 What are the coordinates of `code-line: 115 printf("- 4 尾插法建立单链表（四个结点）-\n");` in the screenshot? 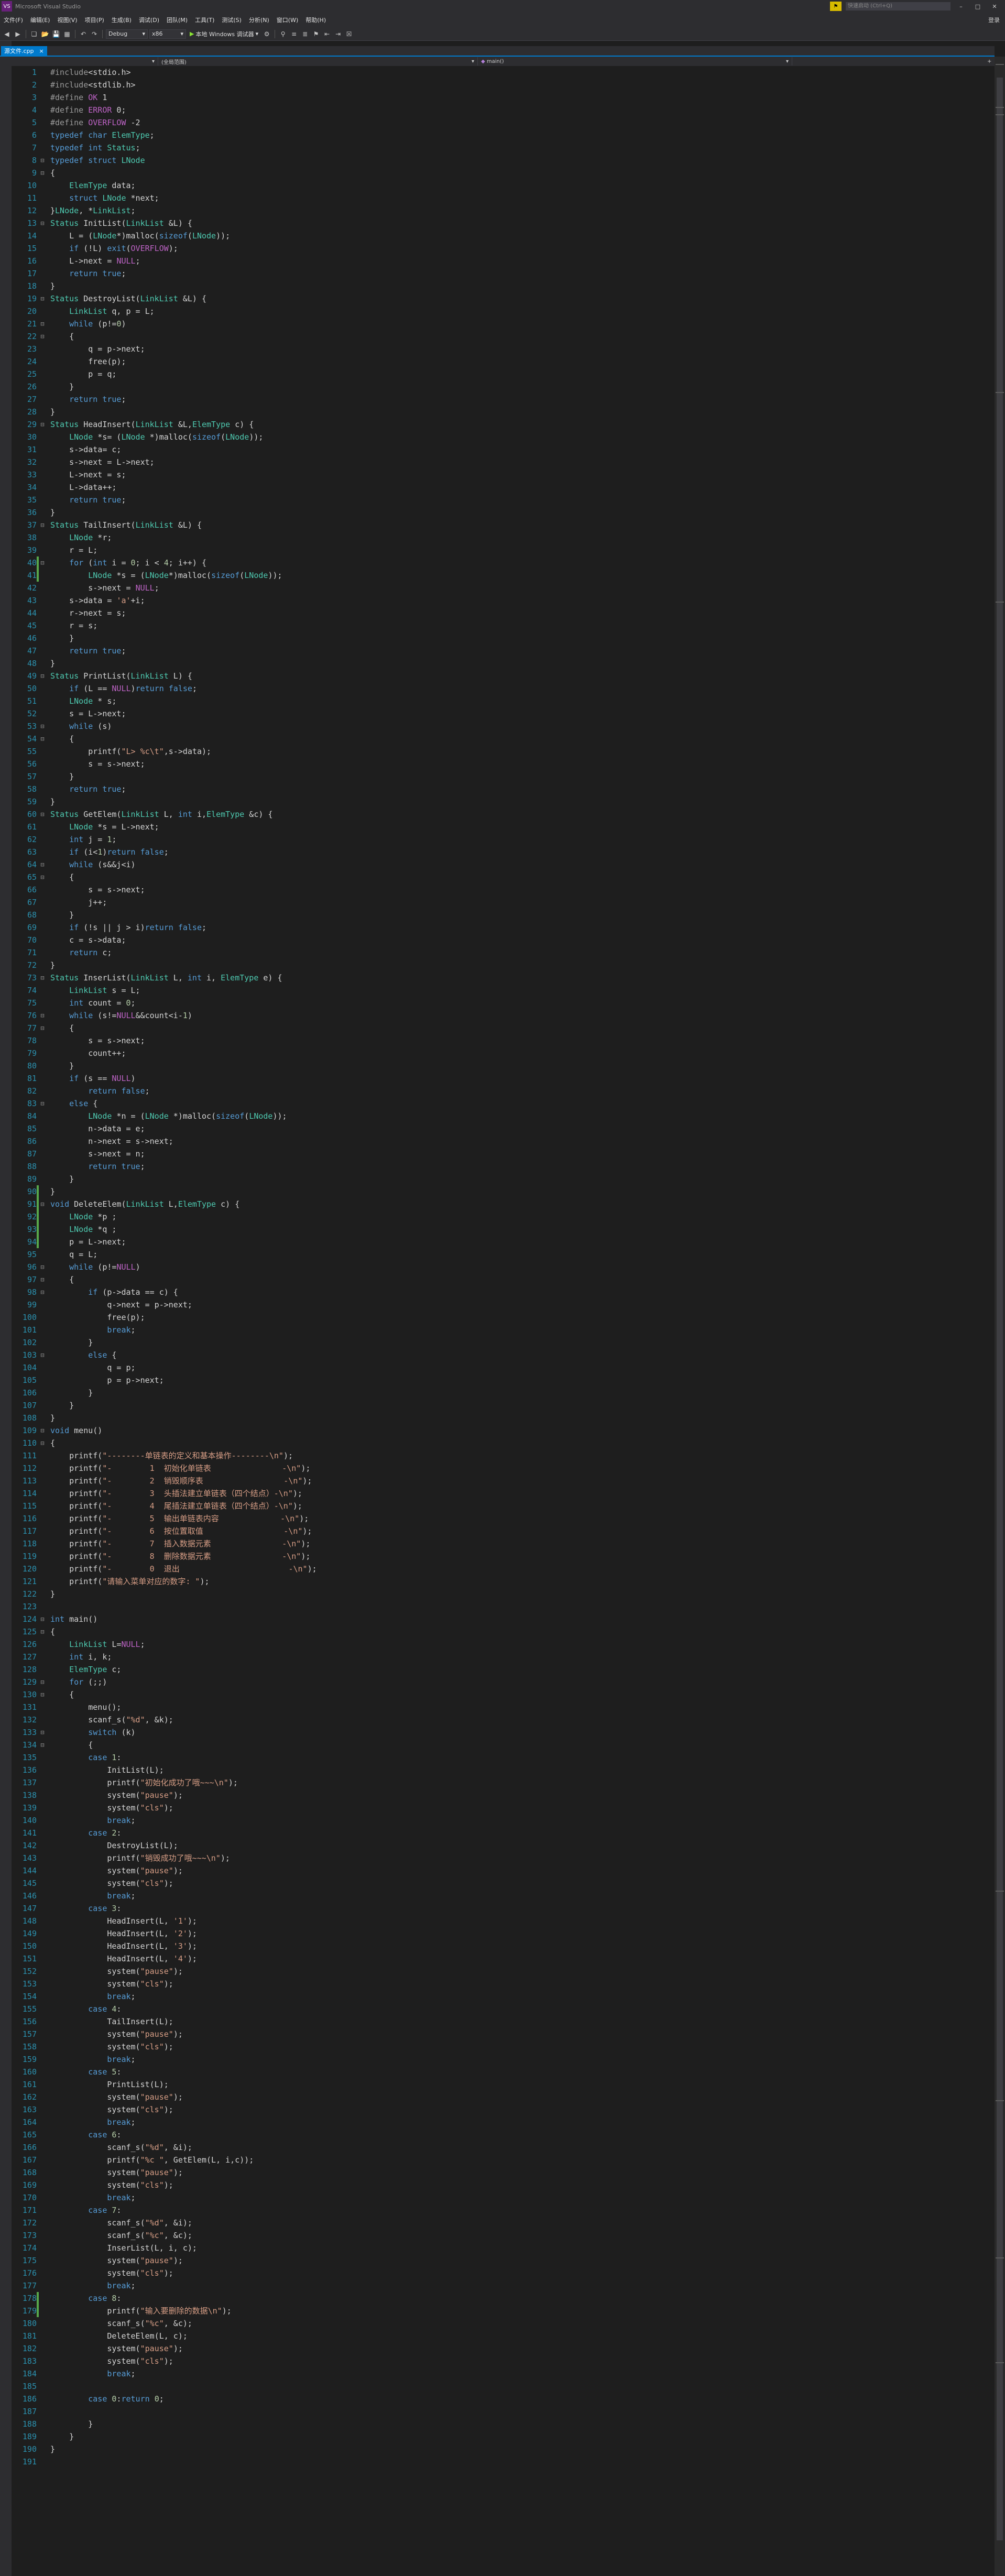 It's located at (503, 1506).